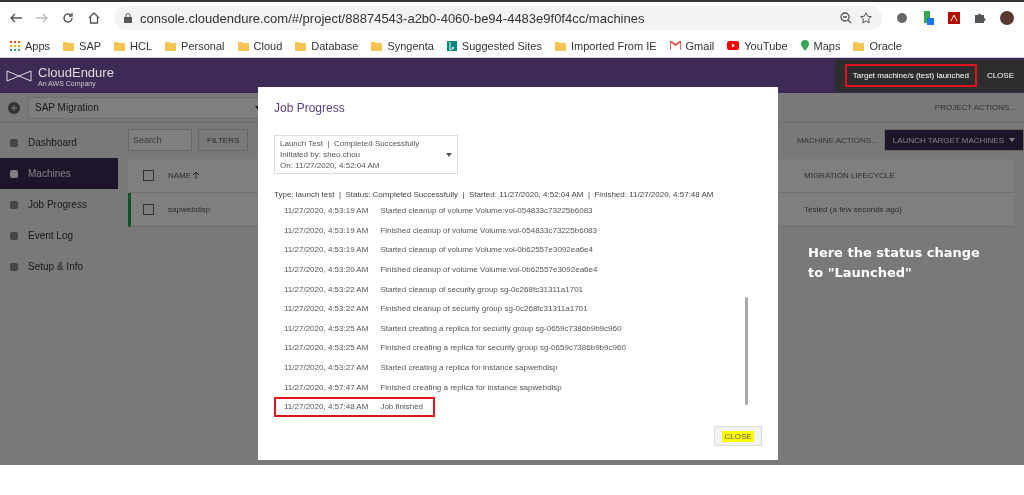 The image size is (1024, 495). What do you see at coordinates (486, 250) in the screenshot?
I see `log-message: Started cleanup of volume Volume:vol-0b62557e3092ea6e4` at bounding box center [486, 250].